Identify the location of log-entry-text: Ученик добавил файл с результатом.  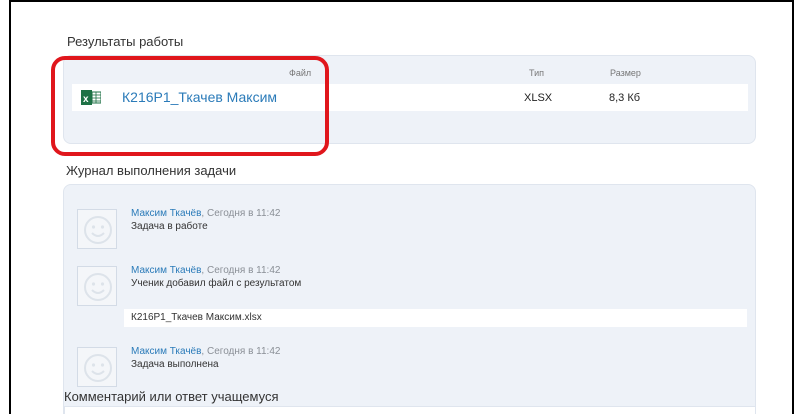
(216, 283).